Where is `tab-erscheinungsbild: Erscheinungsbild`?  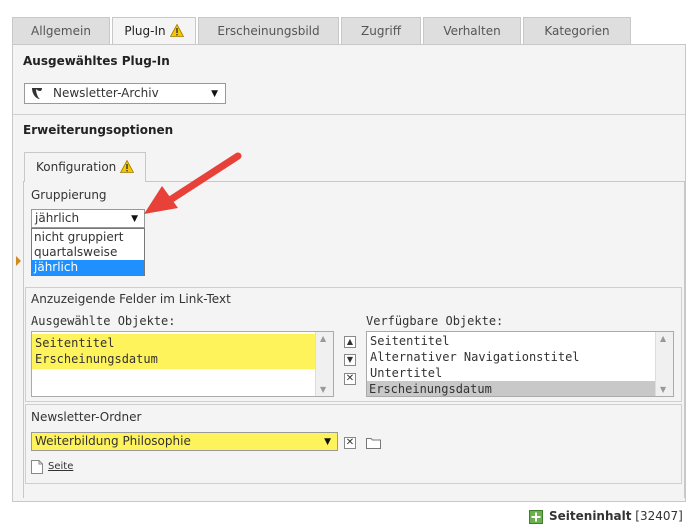 tab-erscheinungsbild: Erscheinungsbild is located at coordinates (268, 31).